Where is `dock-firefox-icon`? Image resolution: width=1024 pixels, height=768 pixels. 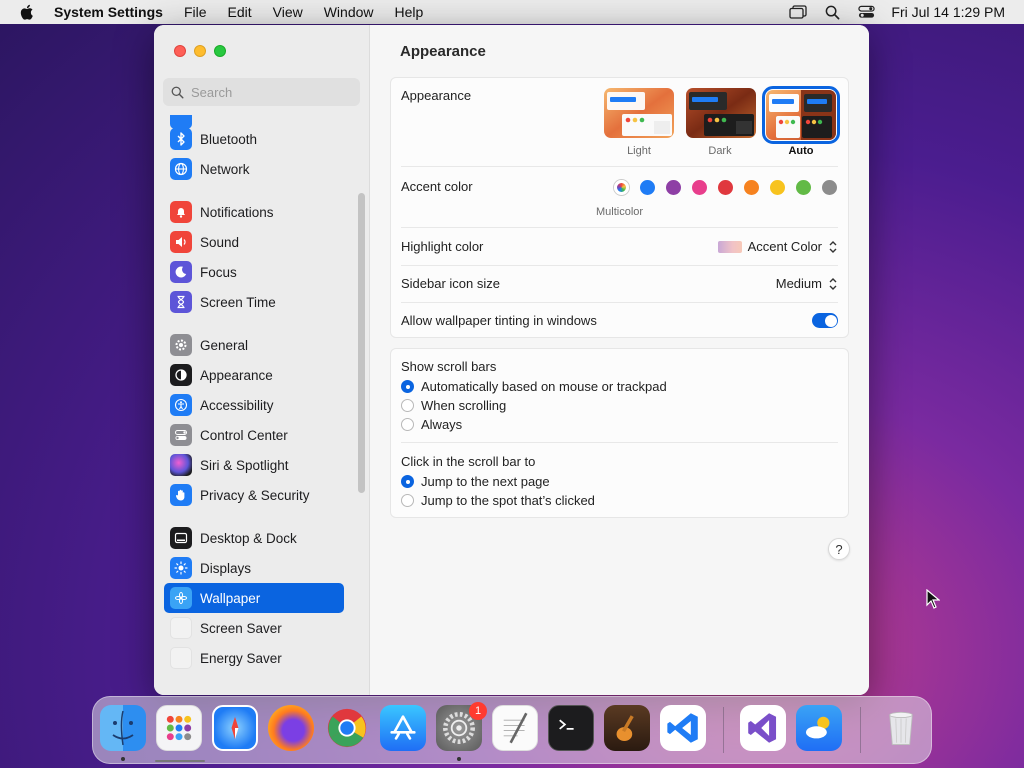 dock-firefox-icon is located at coordinates (291, 728).